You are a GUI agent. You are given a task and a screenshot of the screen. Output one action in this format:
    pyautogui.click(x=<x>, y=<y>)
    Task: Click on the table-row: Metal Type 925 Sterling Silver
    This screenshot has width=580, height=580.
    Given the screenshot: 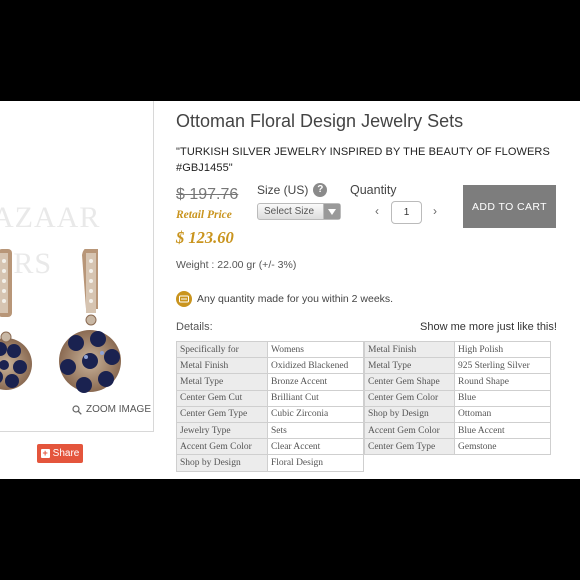 What is the action you would take?
    pyautogui.click(x=457, y=366)
    